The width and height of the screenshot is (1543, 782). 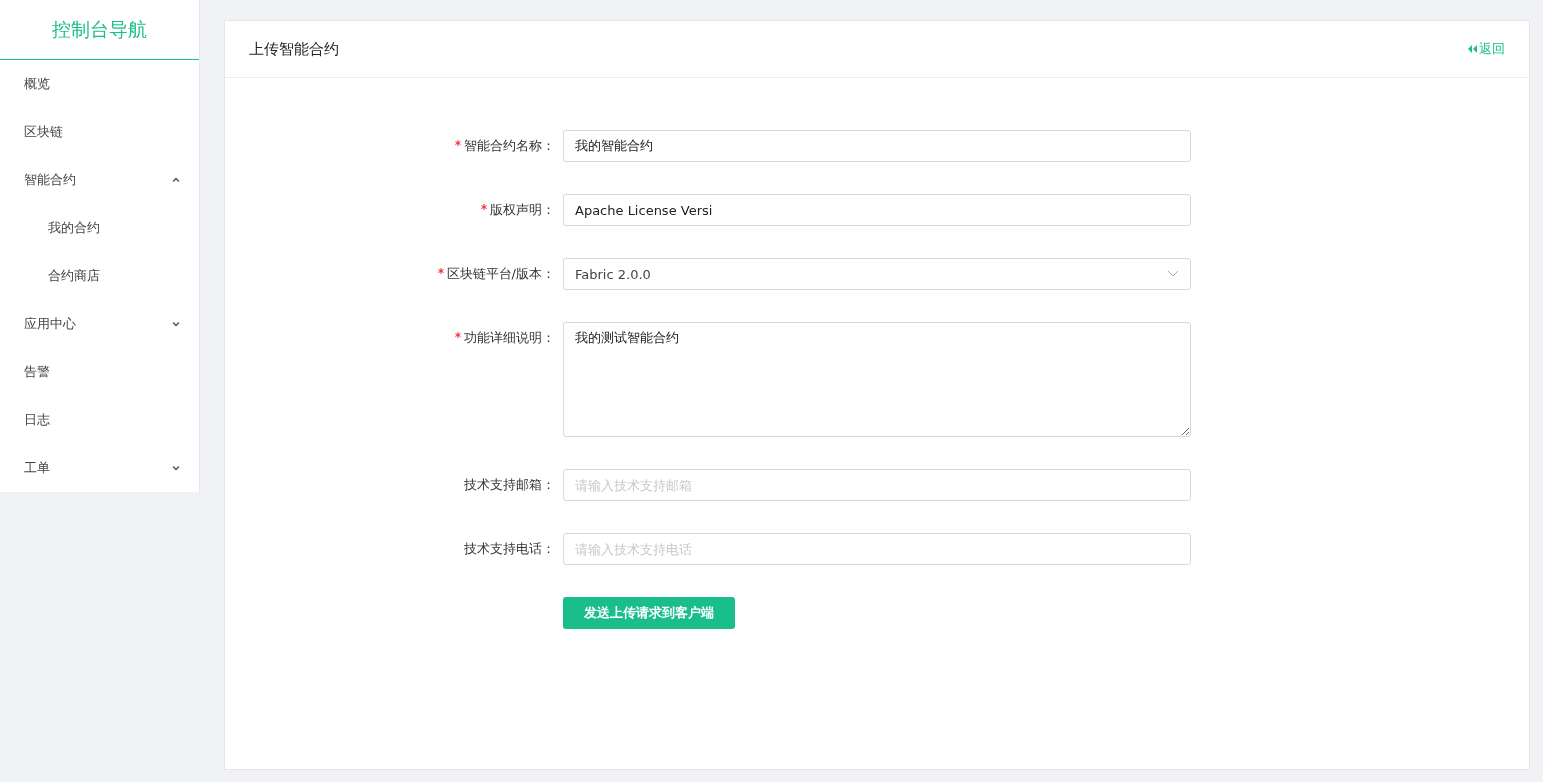 What do you see at coordinates (99, 30) in the screenshot?
I see `sidebar-title: 控制台导航` at bounding box center [99, 30].